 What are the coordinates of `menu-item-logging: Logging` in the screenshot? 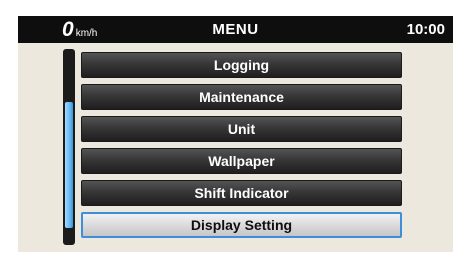 It's located at (241, 65).